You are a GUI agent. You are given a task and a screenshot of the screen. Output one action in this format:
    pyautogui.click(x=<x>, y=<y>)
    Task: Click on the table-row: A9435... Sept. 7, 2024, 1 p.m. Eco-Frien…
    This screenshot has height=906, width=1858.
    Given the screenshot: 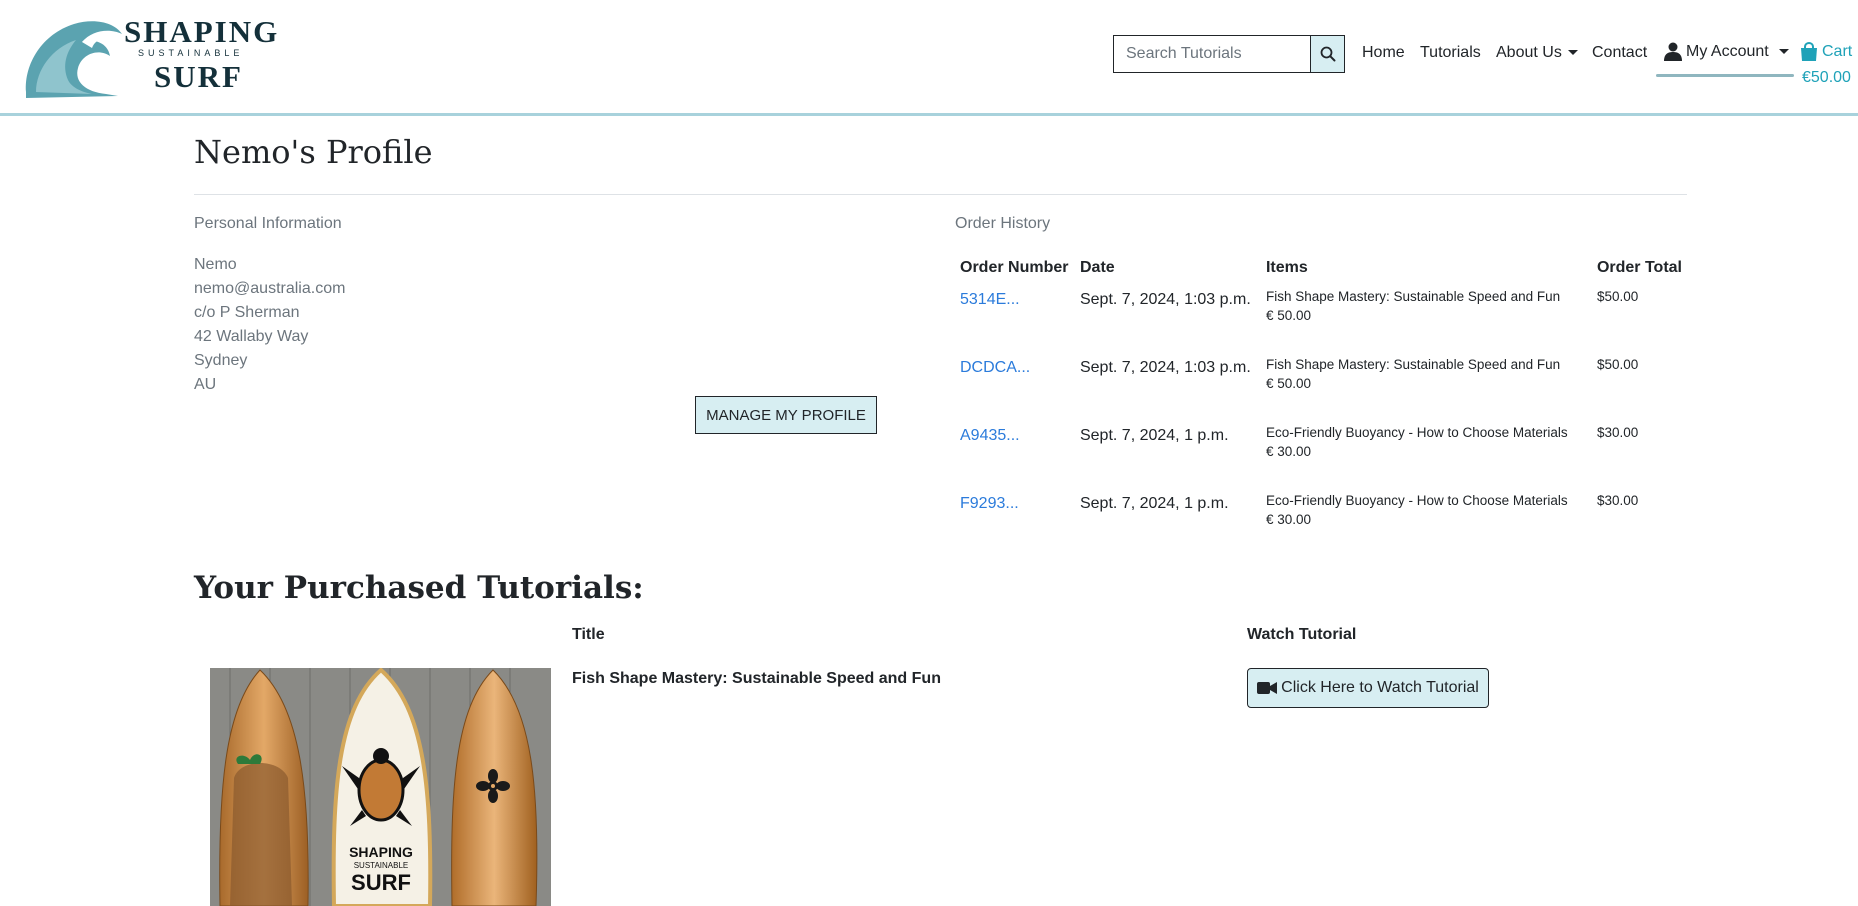 What is the action you would take?
    pyautogui.click(x=1321, y=455)
    